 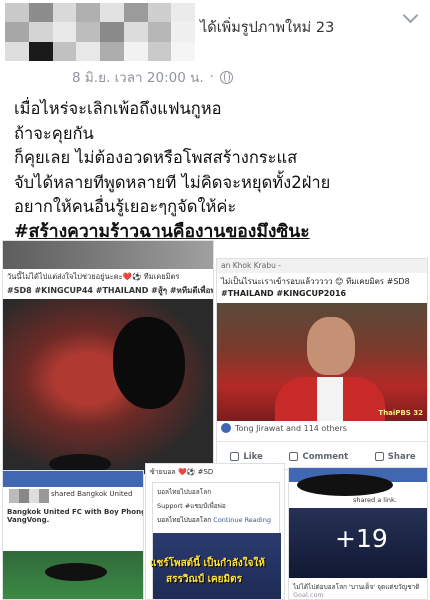 I want to click on share-button: Share, so click(x=395, y=457).